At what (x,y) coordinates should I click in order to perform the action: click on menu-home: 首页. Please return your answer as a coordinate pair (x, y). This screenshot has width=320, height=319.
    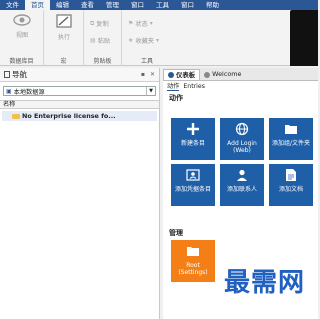
    Looking at the image, I should click on (37, 5).